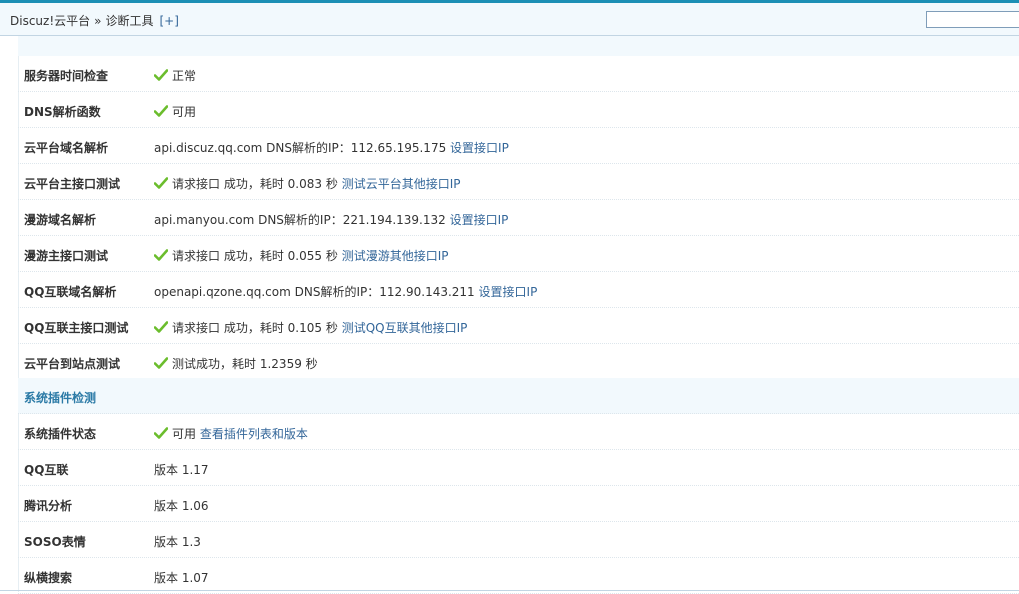  Describe the element at coordinates (214, 364) in the screenshot. I see `result-text: 测试成功，耗时` at that location.